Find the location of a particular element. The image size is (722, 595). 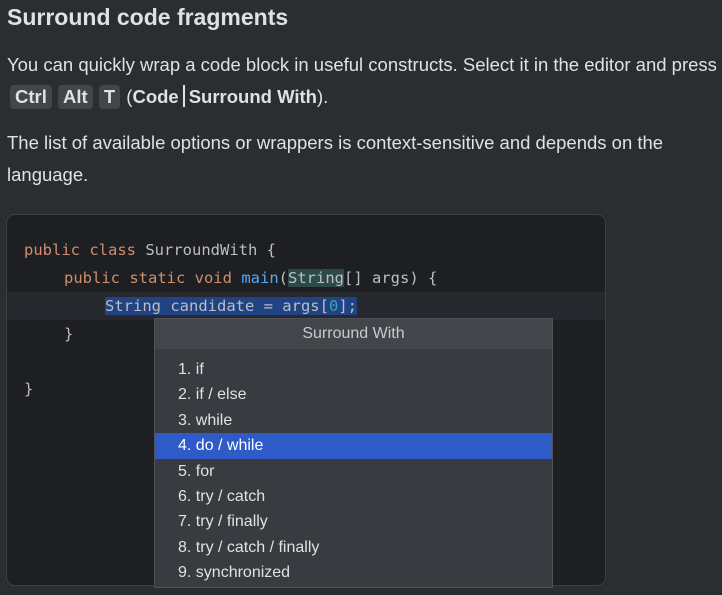

paren-close: ). is located at coordinates (322, 96).